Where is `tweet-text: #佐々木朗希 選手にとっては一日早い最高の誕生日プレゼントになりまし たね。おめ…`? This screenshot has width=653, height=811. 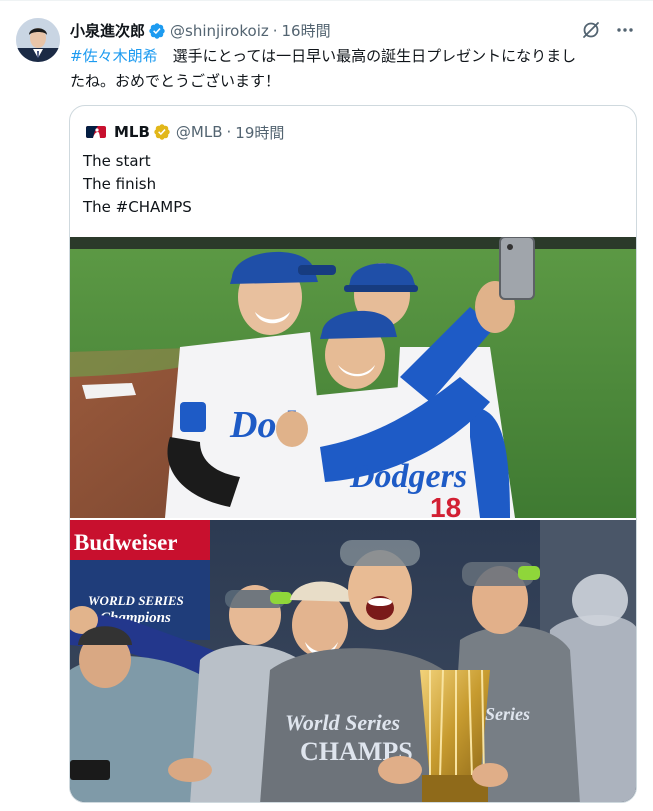
tweet-text: #佐々木朗希 選手にとっては一日早い最高の誕生日プレゼントになりまし たね。おめ… is located at coordinates (352, 69).